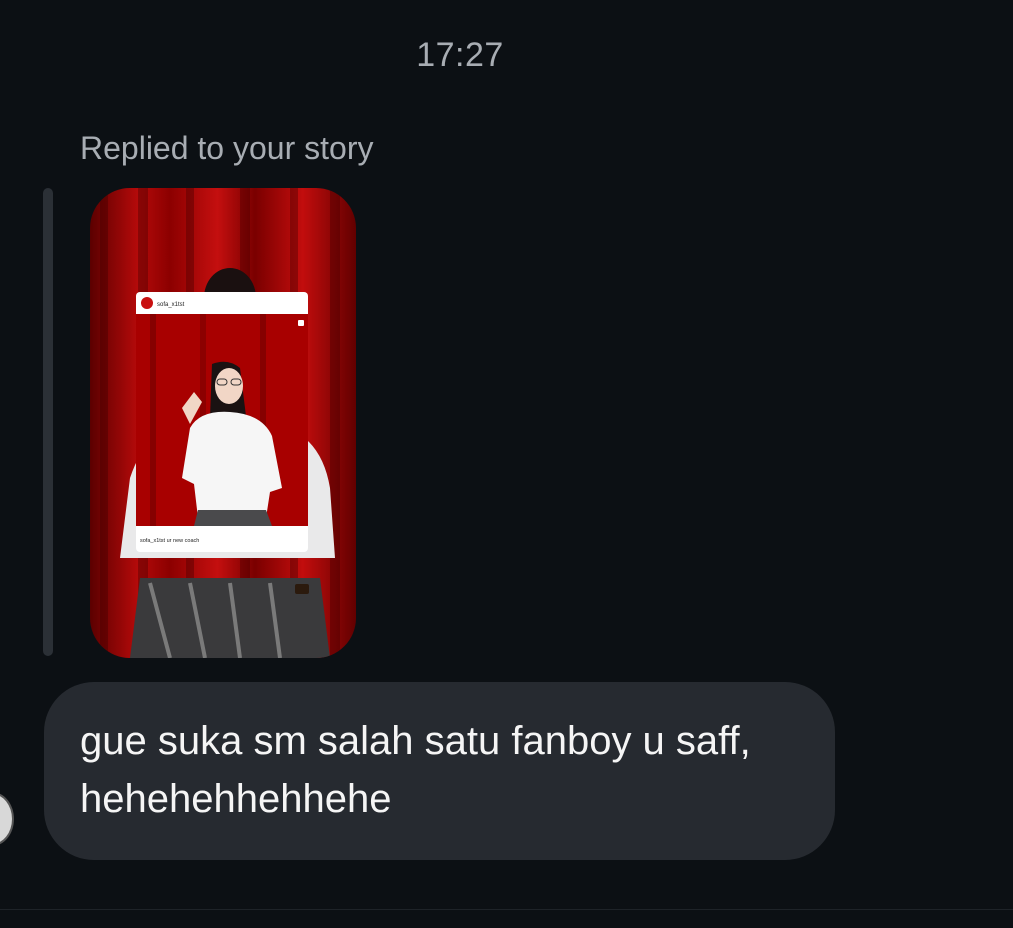 This screenshot has height=928, width=1013. I want to click on embedded-post-card: sofa_x1tst sofa_x1tst ur new coach, so click(222, 422).